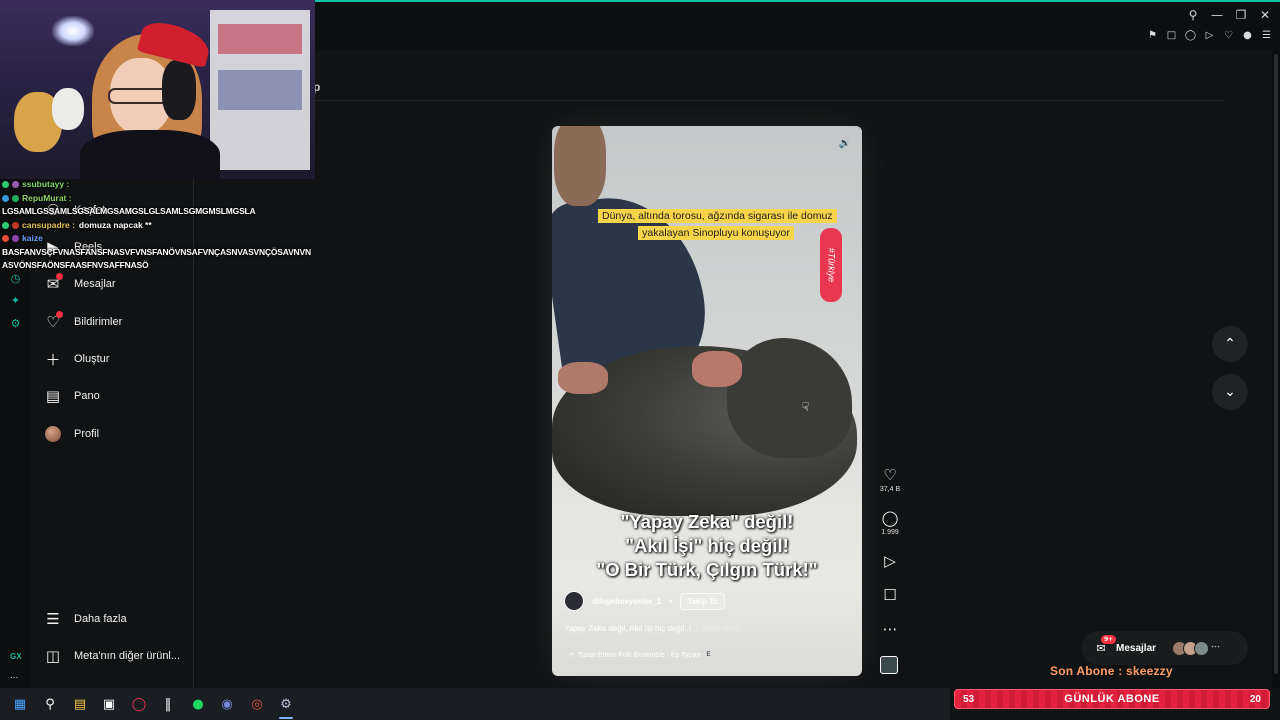 Image resolution: width=1280 pixels, height=720 pixels. What do you see at coordinates (702, 601) in the screenshot?
I see `follow-button: Takip Et` at bounding box center [702, 601].